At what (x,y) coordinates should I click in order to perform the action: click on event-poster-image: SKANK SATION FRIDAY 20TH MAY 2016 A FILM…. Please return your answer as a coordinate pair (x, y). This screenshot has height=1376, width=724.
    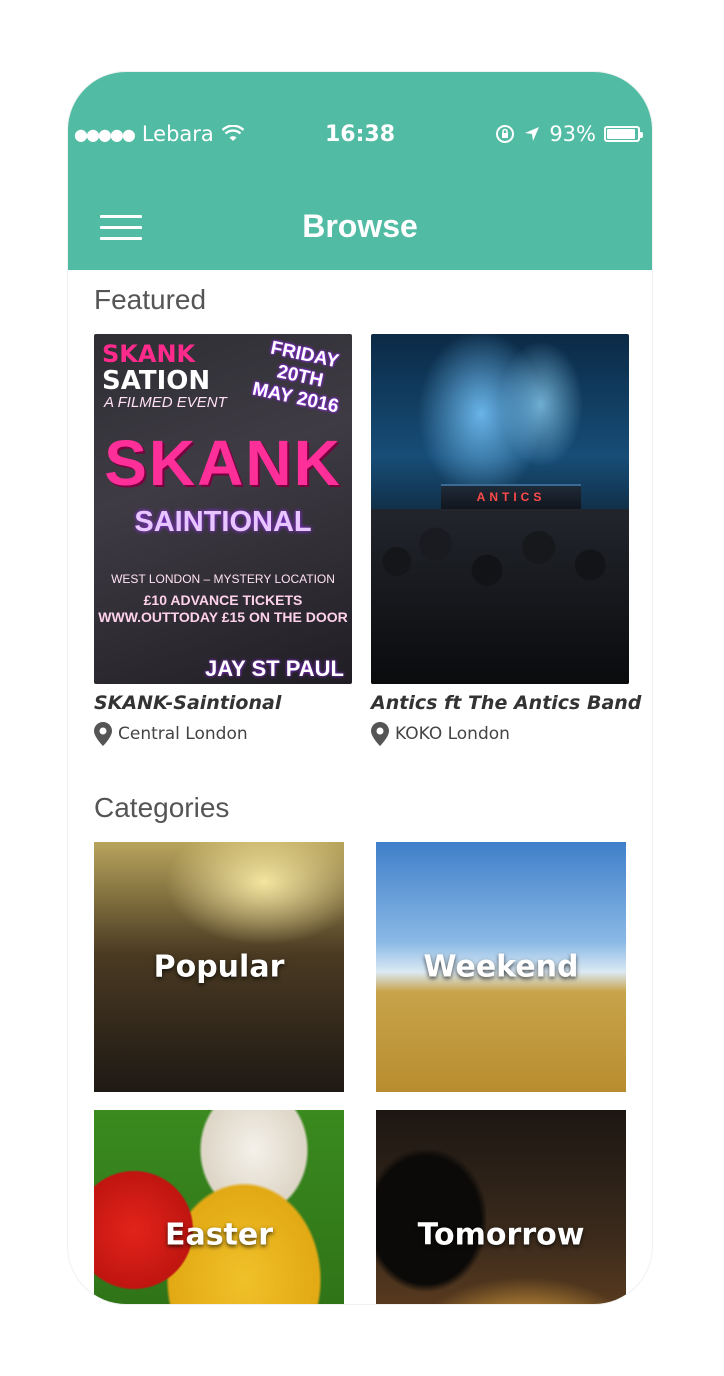
    Looking at the image, I should click on (223, 509).